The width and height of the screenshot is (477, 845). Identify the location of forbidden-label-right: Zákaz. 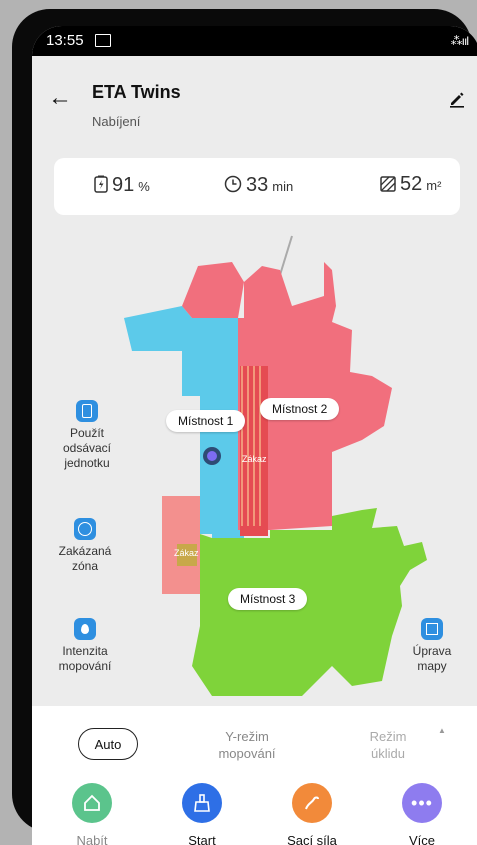
(254, 459).